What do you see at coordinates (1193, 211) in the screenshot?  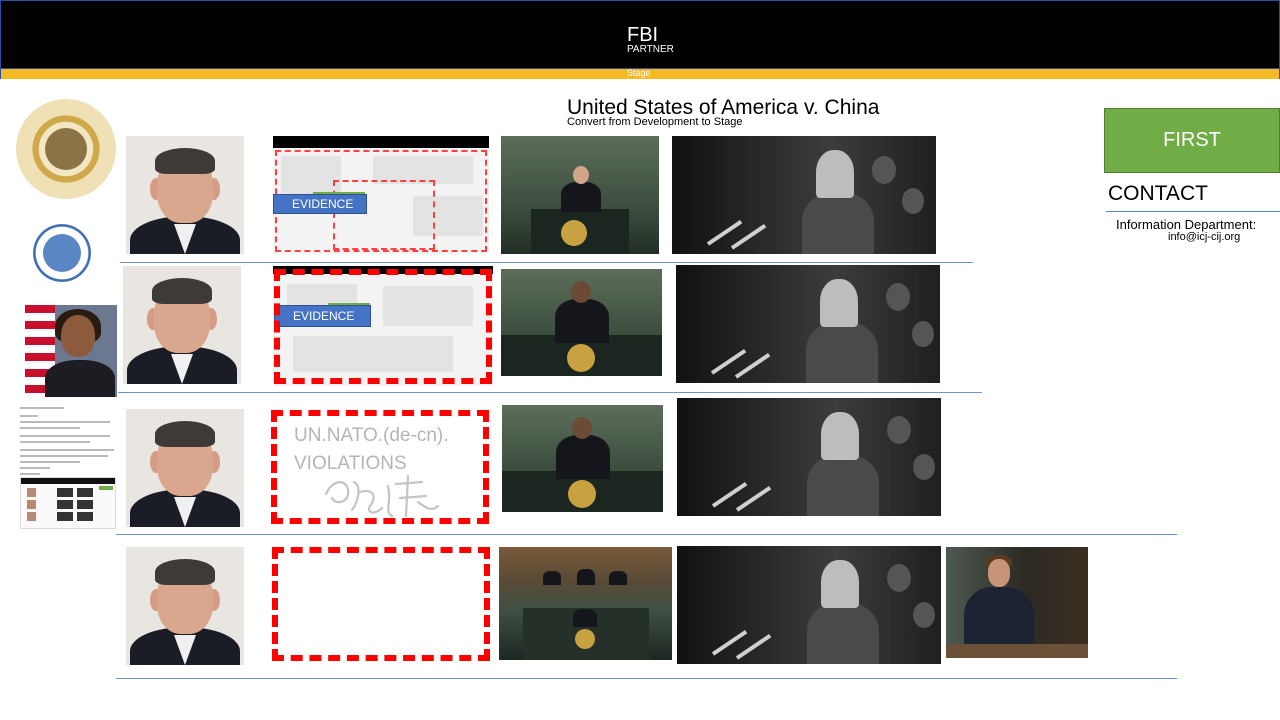 I see `contact-divider` at bounding box center [1193, 211].